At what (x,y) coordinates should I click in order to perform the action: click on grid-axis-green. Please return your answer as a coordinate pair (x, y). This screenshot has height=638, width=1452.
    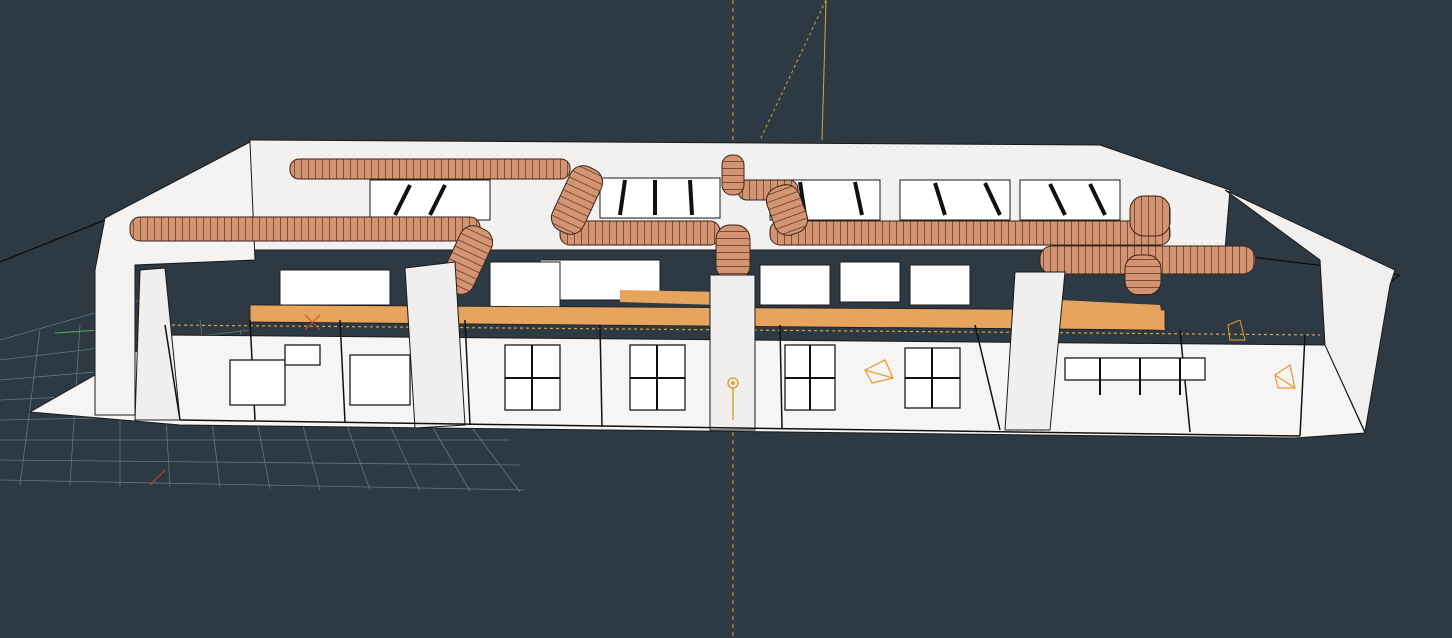
    Looking at the image, I should click on (77, 331).